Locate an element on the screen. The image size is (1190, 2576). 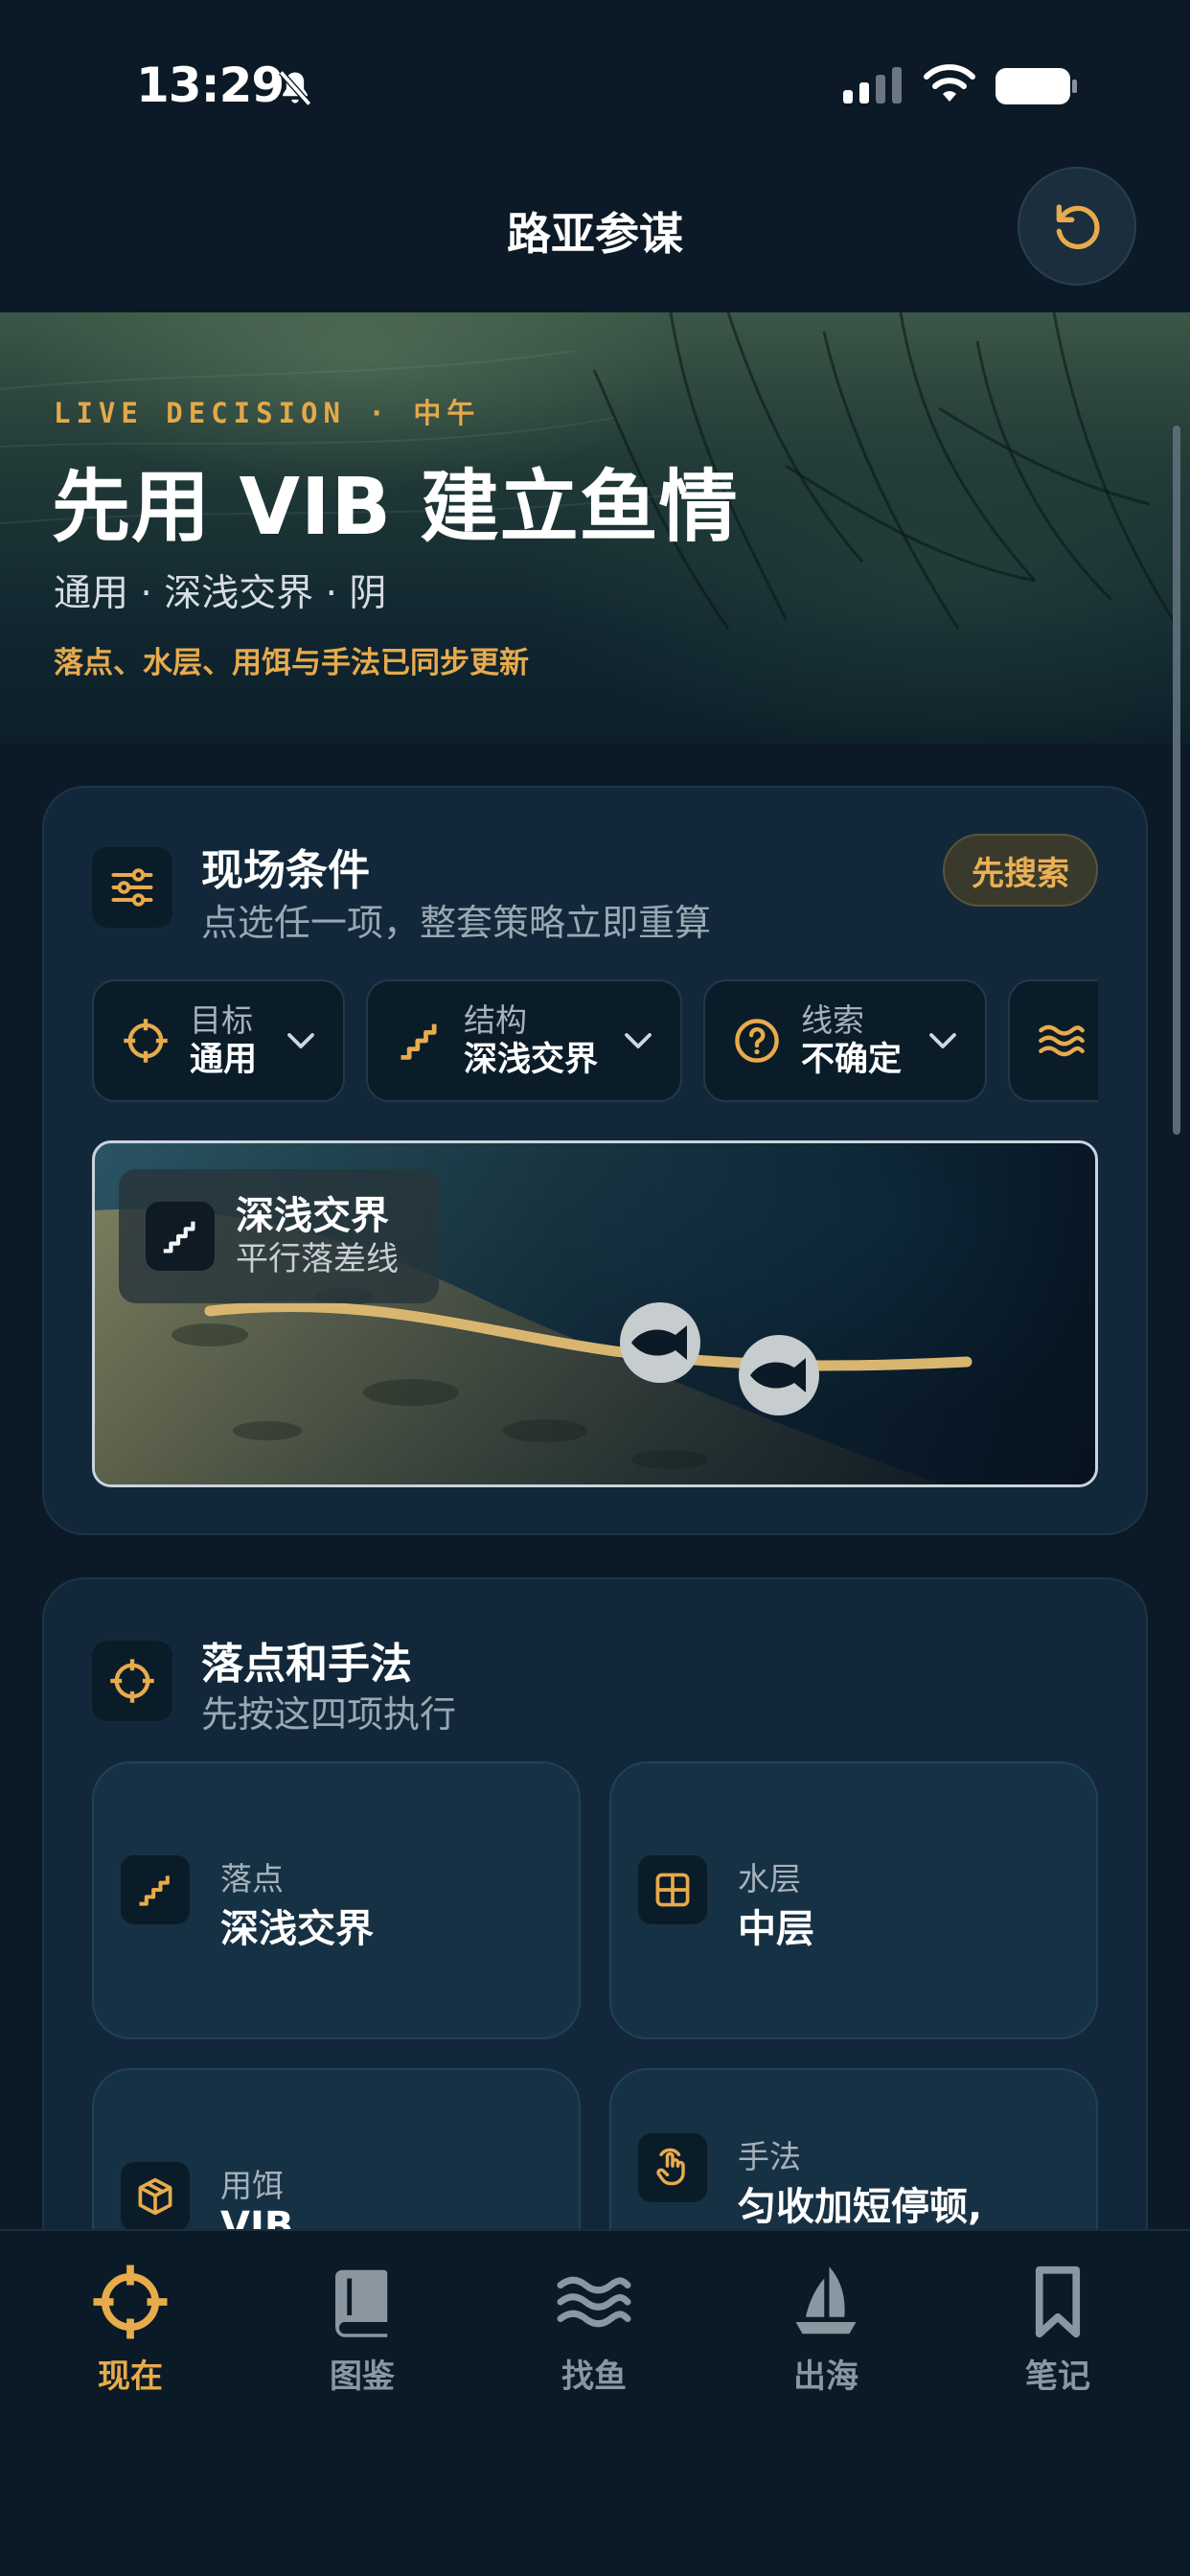
status-time: 13:29 is located at coordinates (210, 85).